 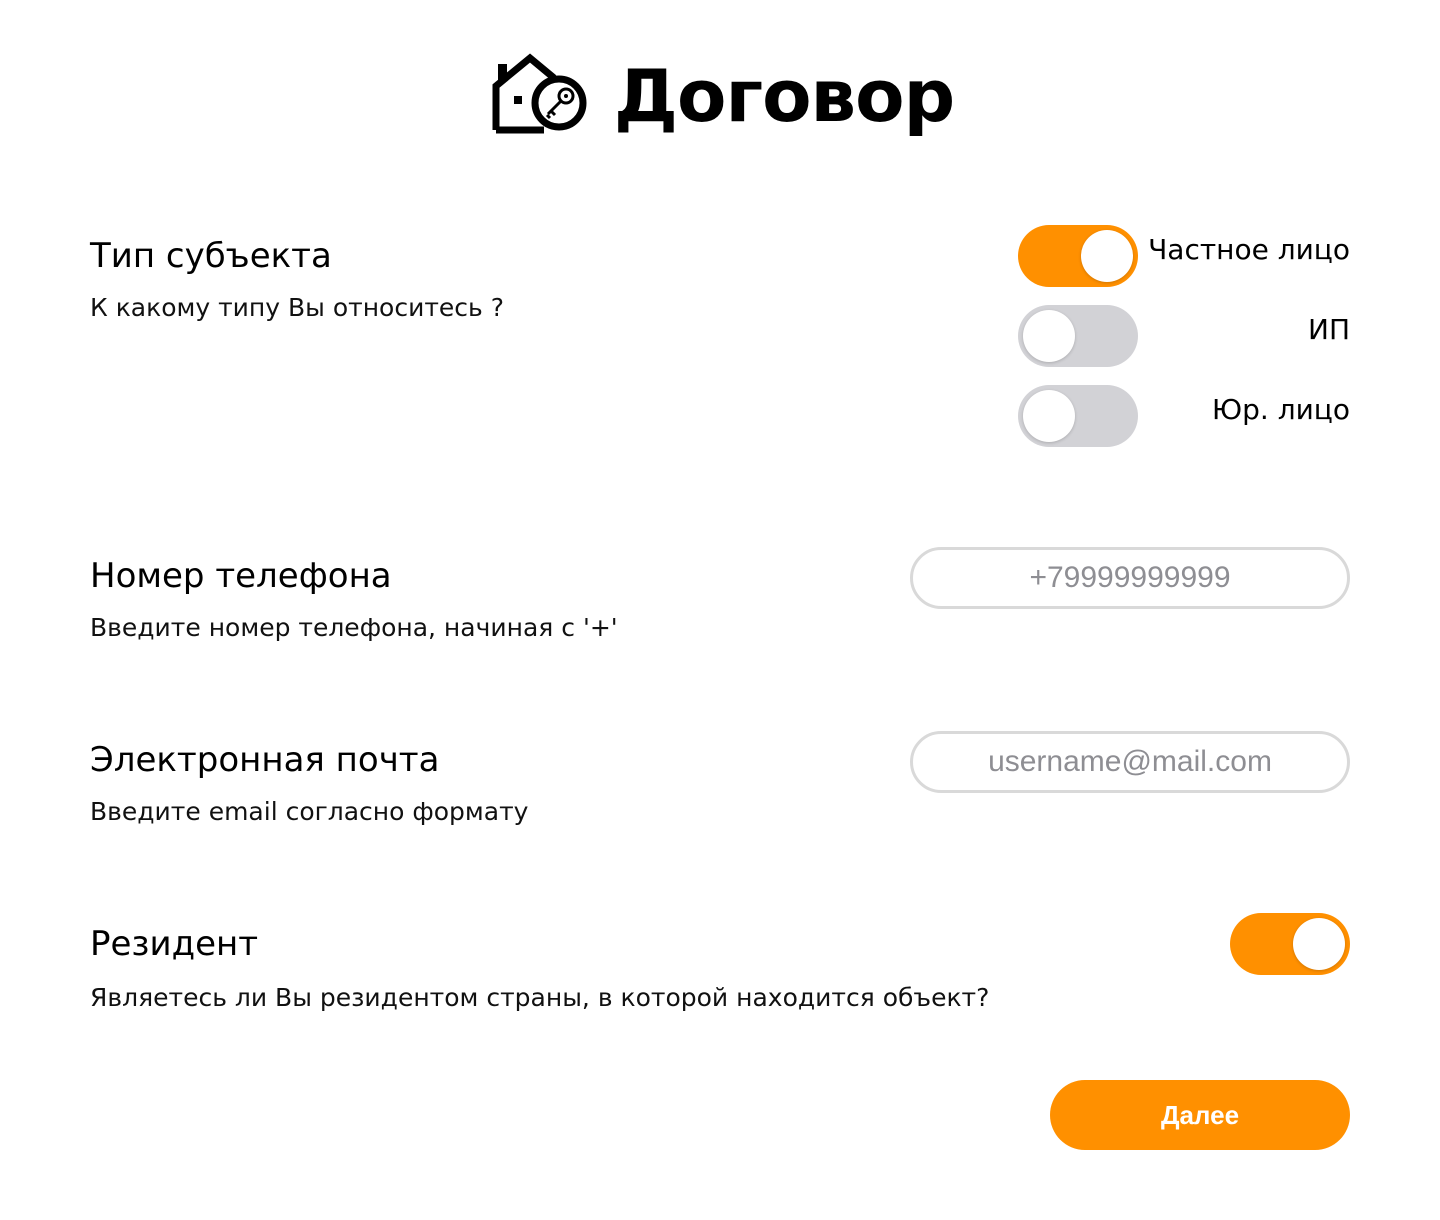 What do you see at coordinates (539, 93) in the screenshot?
I see `house-key-icon` at bounding box center [539, 93].